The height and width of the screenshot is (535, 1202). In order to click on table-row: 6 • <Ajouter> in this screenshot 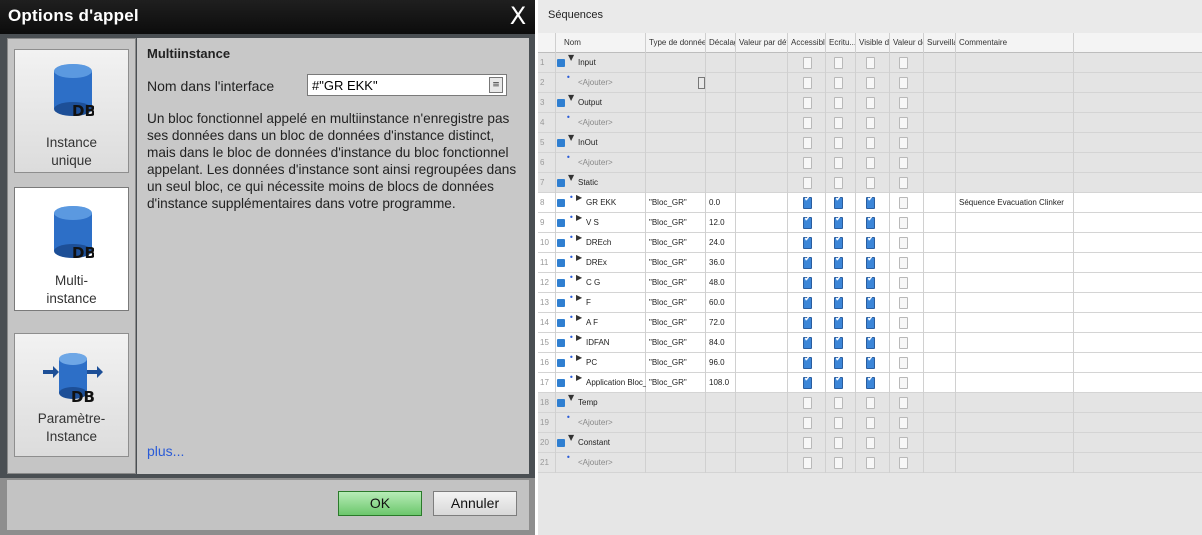, I will do `click(870, 163)`.